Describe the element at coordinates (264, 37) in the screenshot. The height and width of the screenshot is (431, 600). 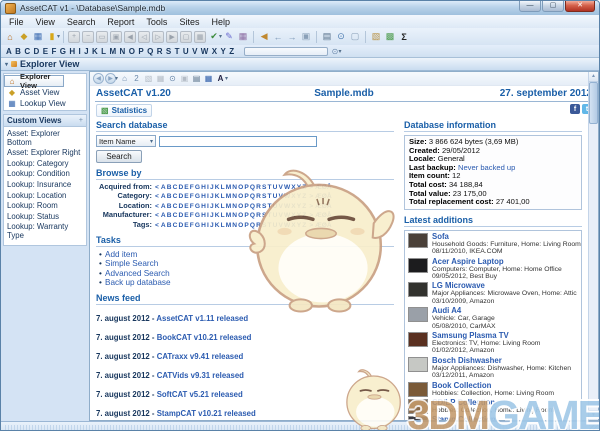
I see `go-back-icon: ◀` at that location.